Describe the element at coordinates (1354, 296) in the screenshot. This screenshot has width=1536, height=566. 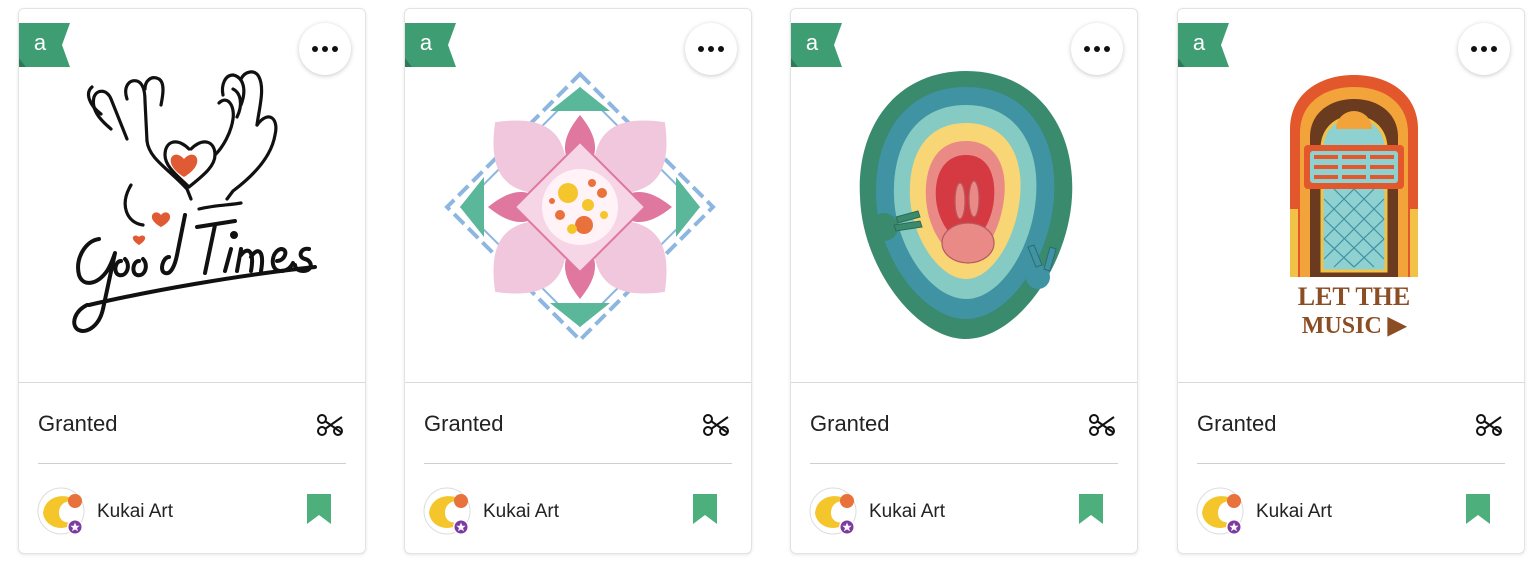
I see `art-text-line1: LET THE` at that location.